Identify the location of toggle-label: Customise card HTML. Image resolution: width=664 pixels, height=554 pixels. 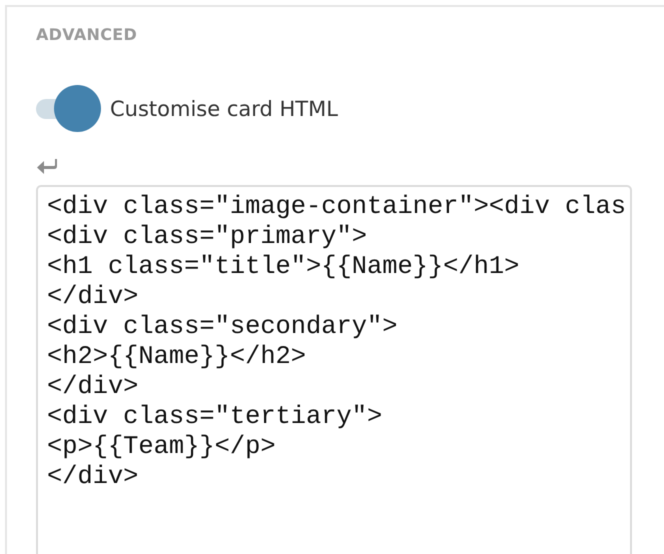
(224, 109).